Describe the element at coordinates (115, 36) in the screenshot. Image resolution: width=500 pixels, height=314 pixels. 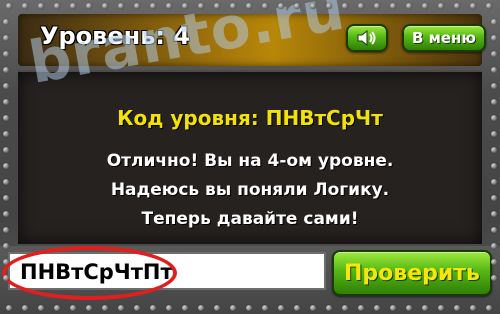
I see `level-title: Уровень: 4` at that location.